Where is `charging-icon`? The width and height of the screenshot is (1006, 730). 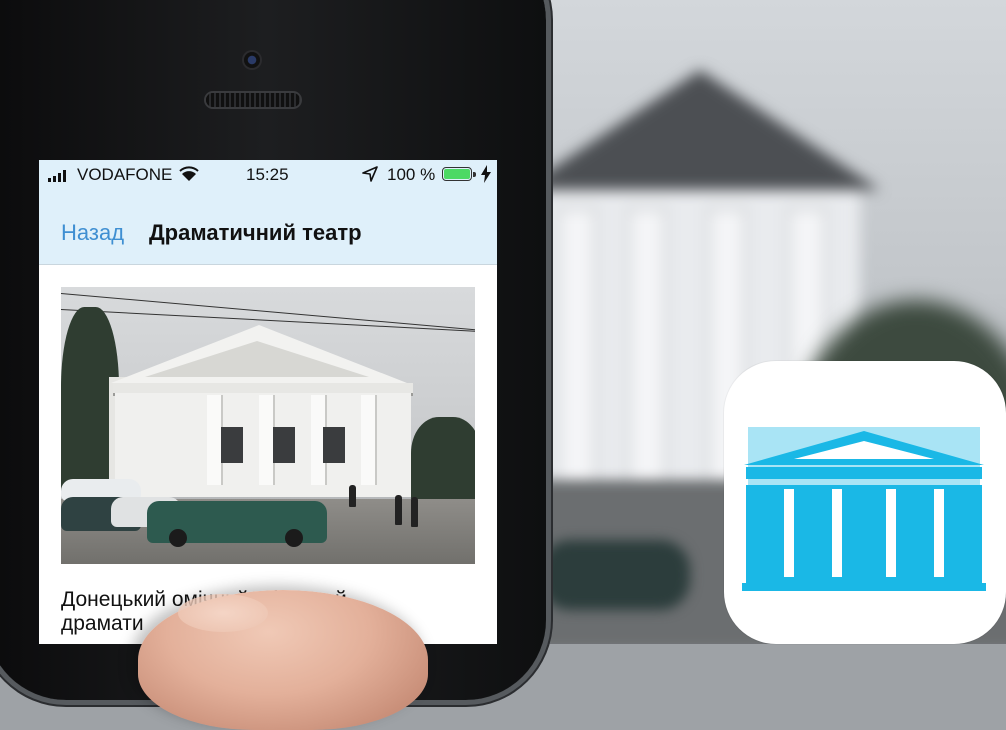
charging-icon is located at coordinates (486, 174).